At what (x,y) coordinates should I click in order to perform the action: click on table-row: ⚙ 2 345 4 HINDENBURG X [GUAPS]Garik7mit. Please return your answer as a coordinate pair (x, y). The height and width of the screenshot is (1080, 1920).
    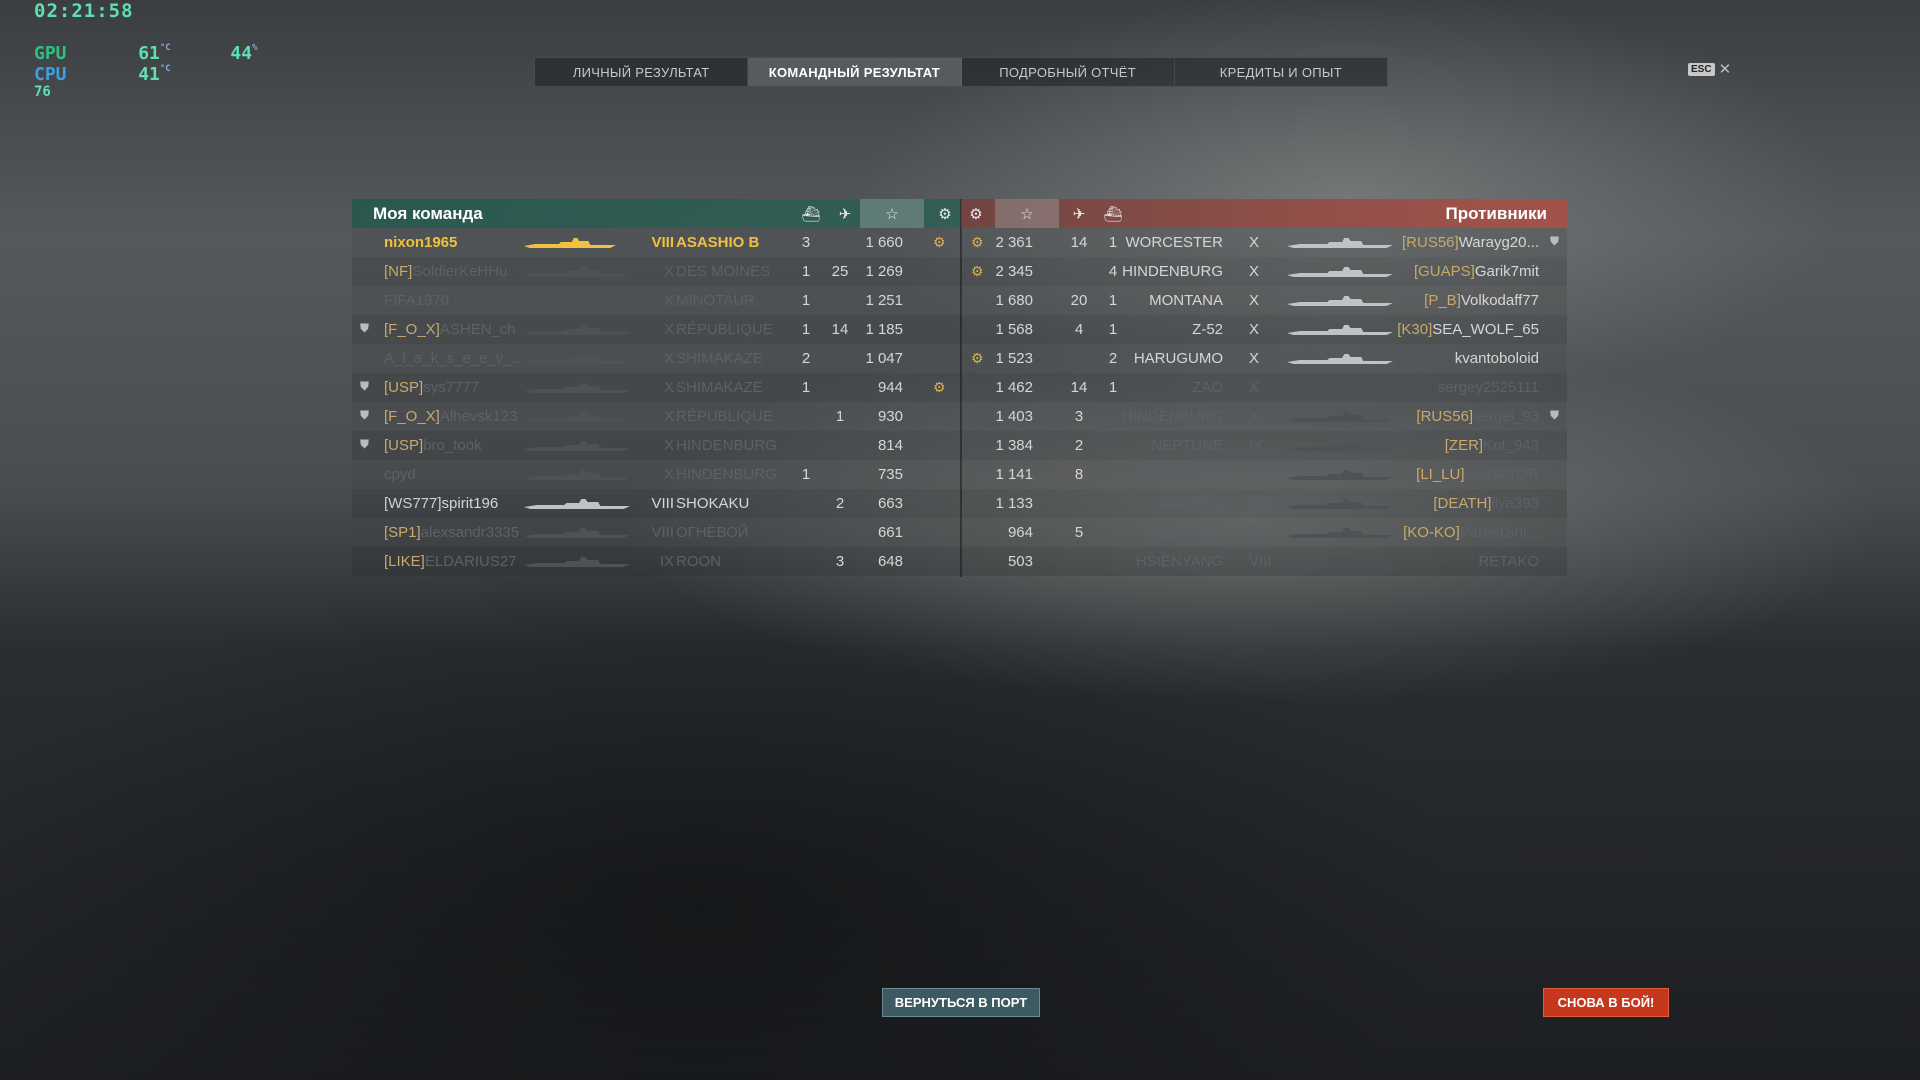
    Looking at the image, I should click on (1264, 271).